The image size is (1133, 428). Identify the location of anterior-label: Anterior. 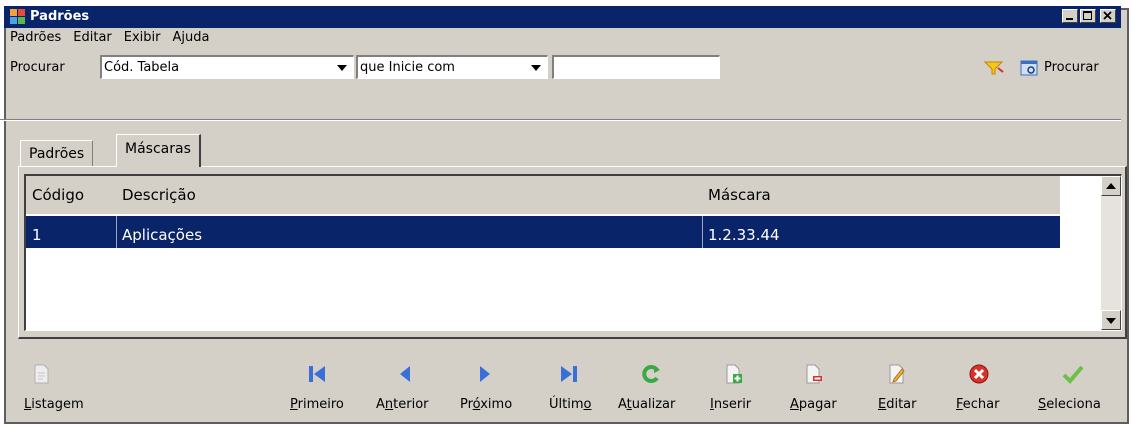
(402, 404).